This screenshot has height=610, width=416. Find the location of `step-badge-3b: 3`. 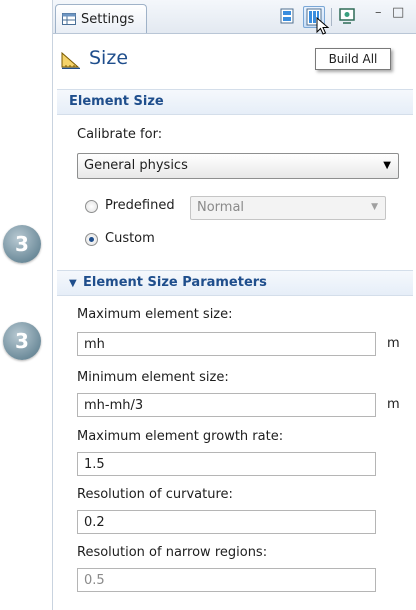

step-badge-3b: 3 is located at coordinates (22, 341).